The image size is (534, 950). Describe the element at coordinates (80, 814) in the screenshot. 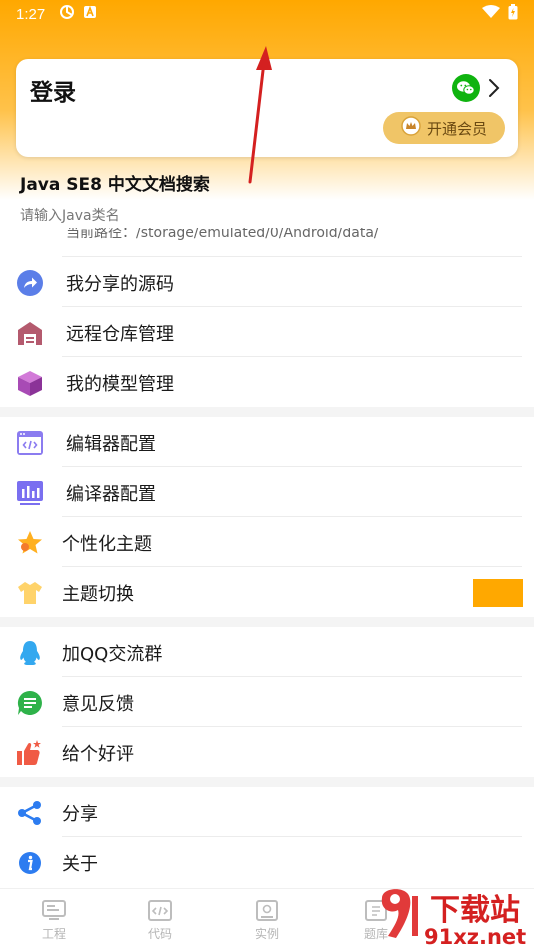

I see `menu-item-label: 分享` at that location.